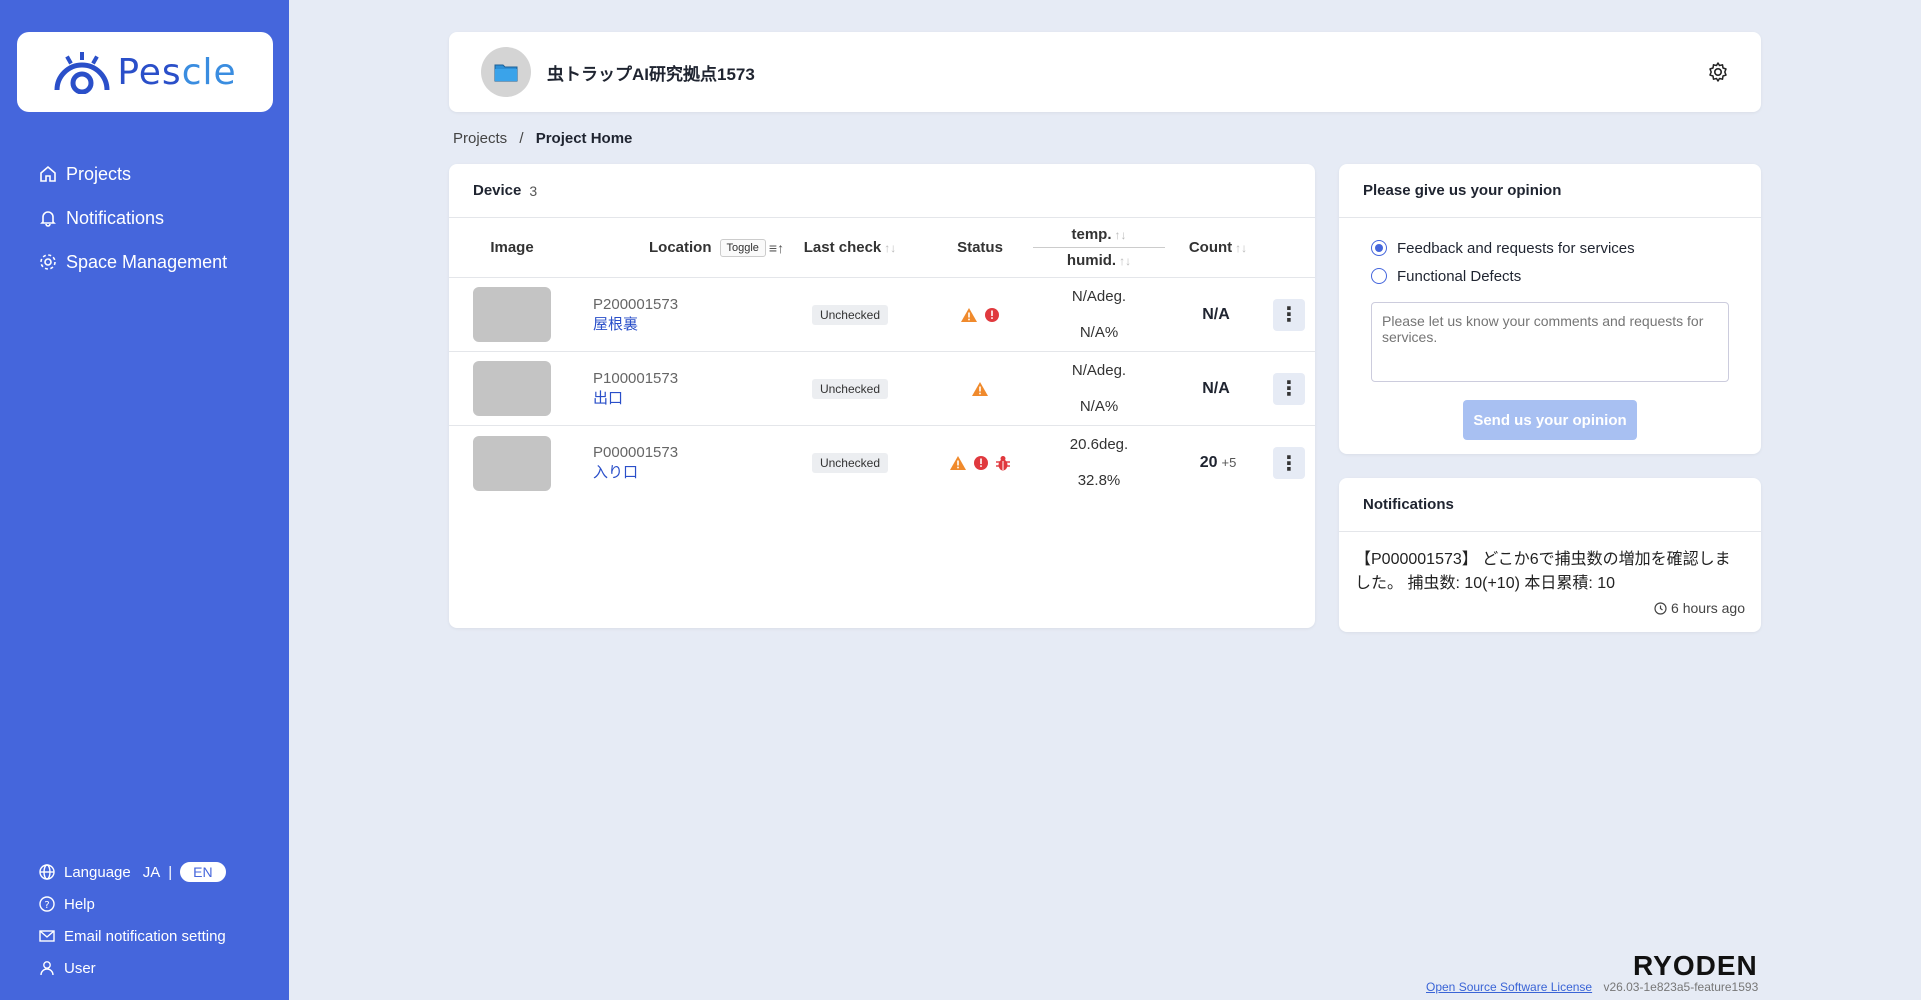 The image size is (1921, 1000). I want to click on settings-gear-icon, so click(1718, 72).